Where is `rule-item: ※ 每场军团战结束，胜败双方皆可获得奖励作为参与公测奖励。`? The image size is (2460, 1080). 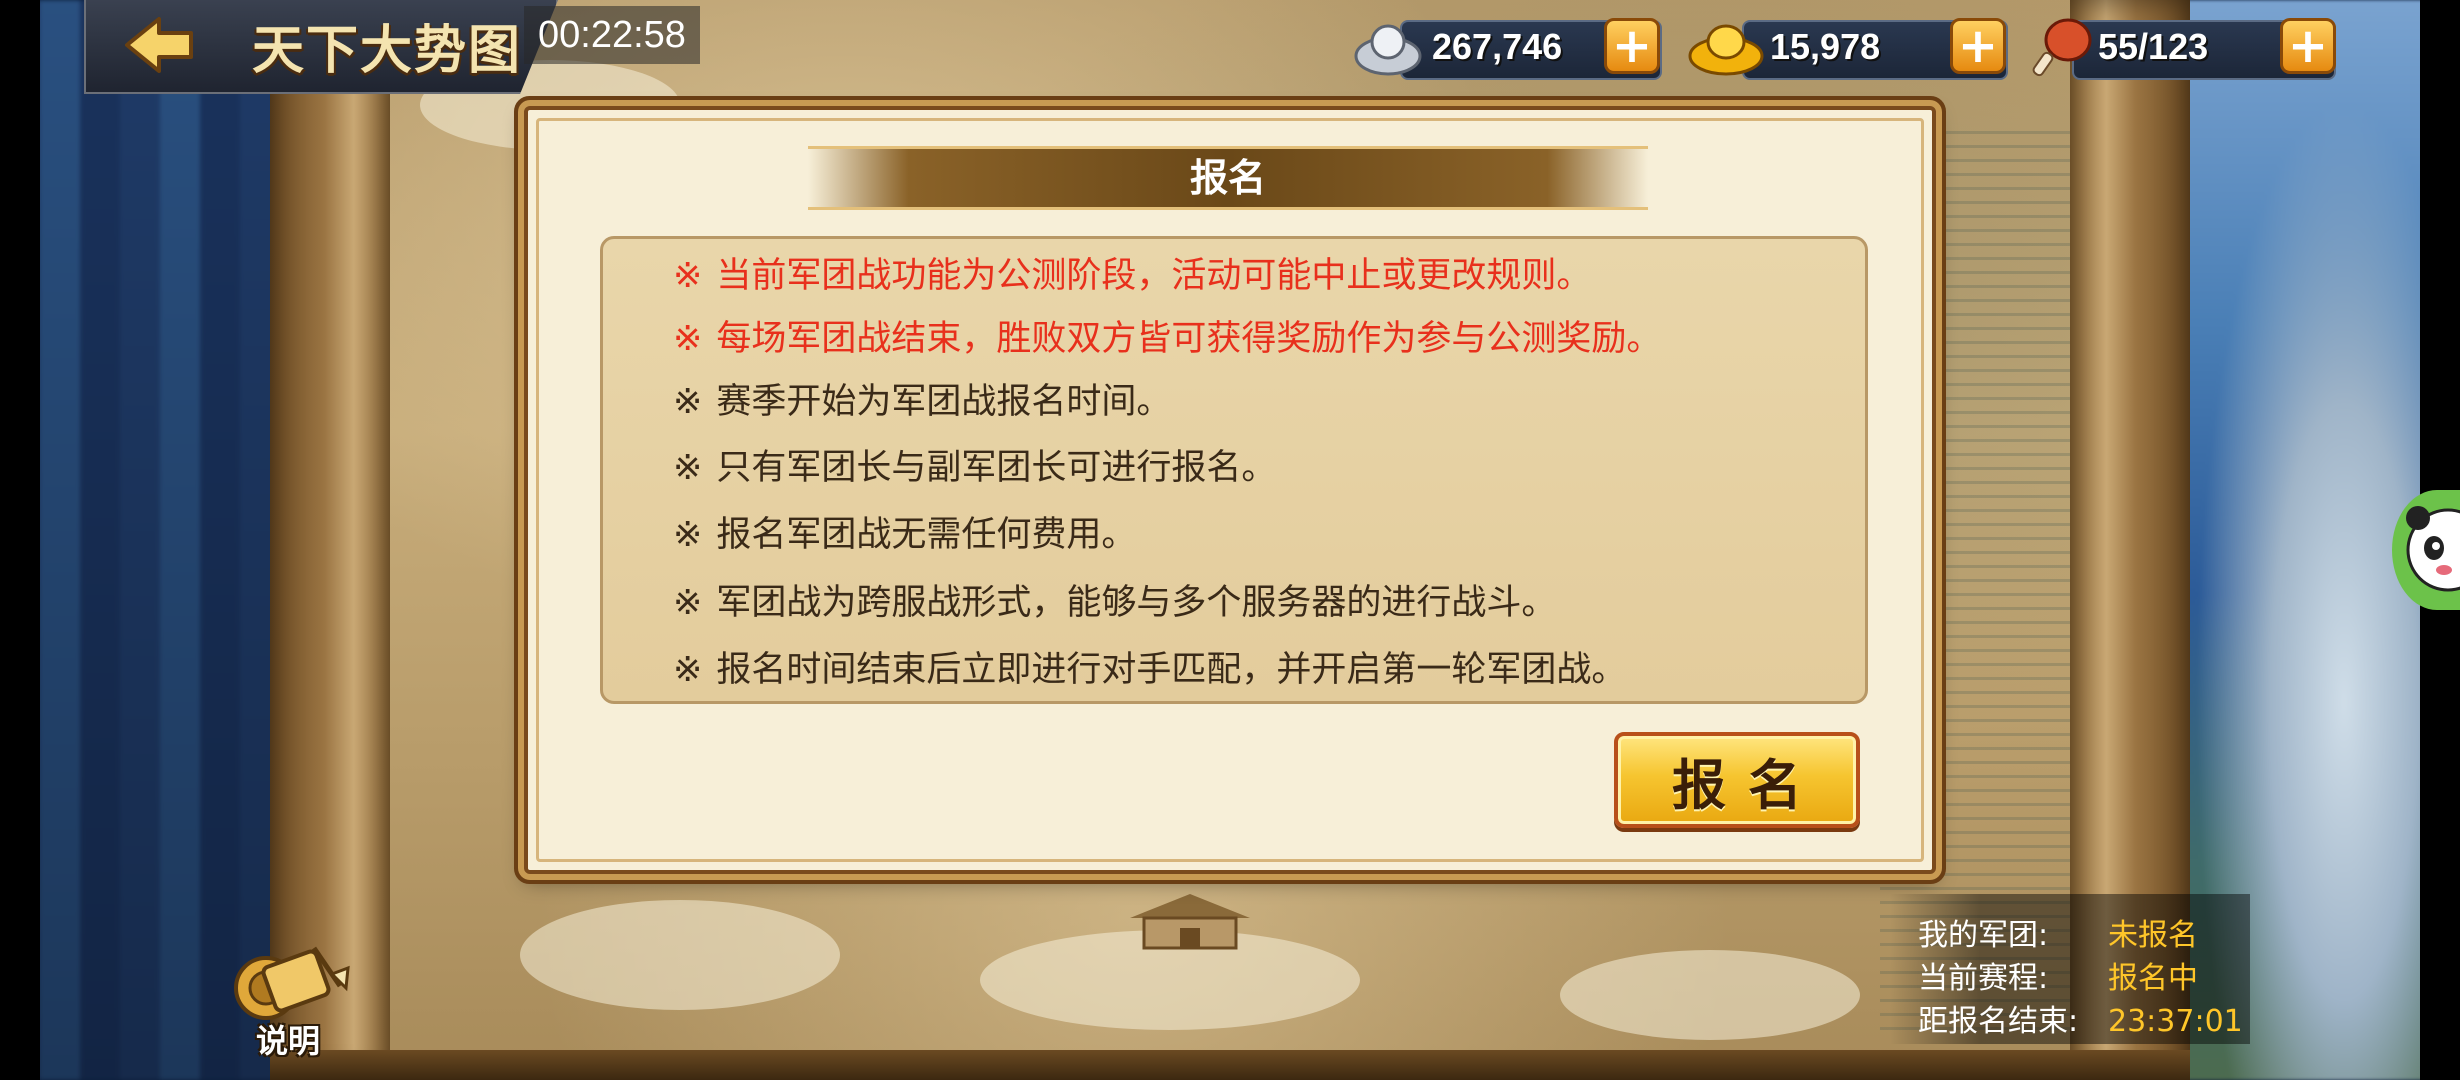
rule-item: ※ 每场军团战结束，胜败双方皆可获得奖励作为参与公测奖励。 is located at coordinates (1167, 335).